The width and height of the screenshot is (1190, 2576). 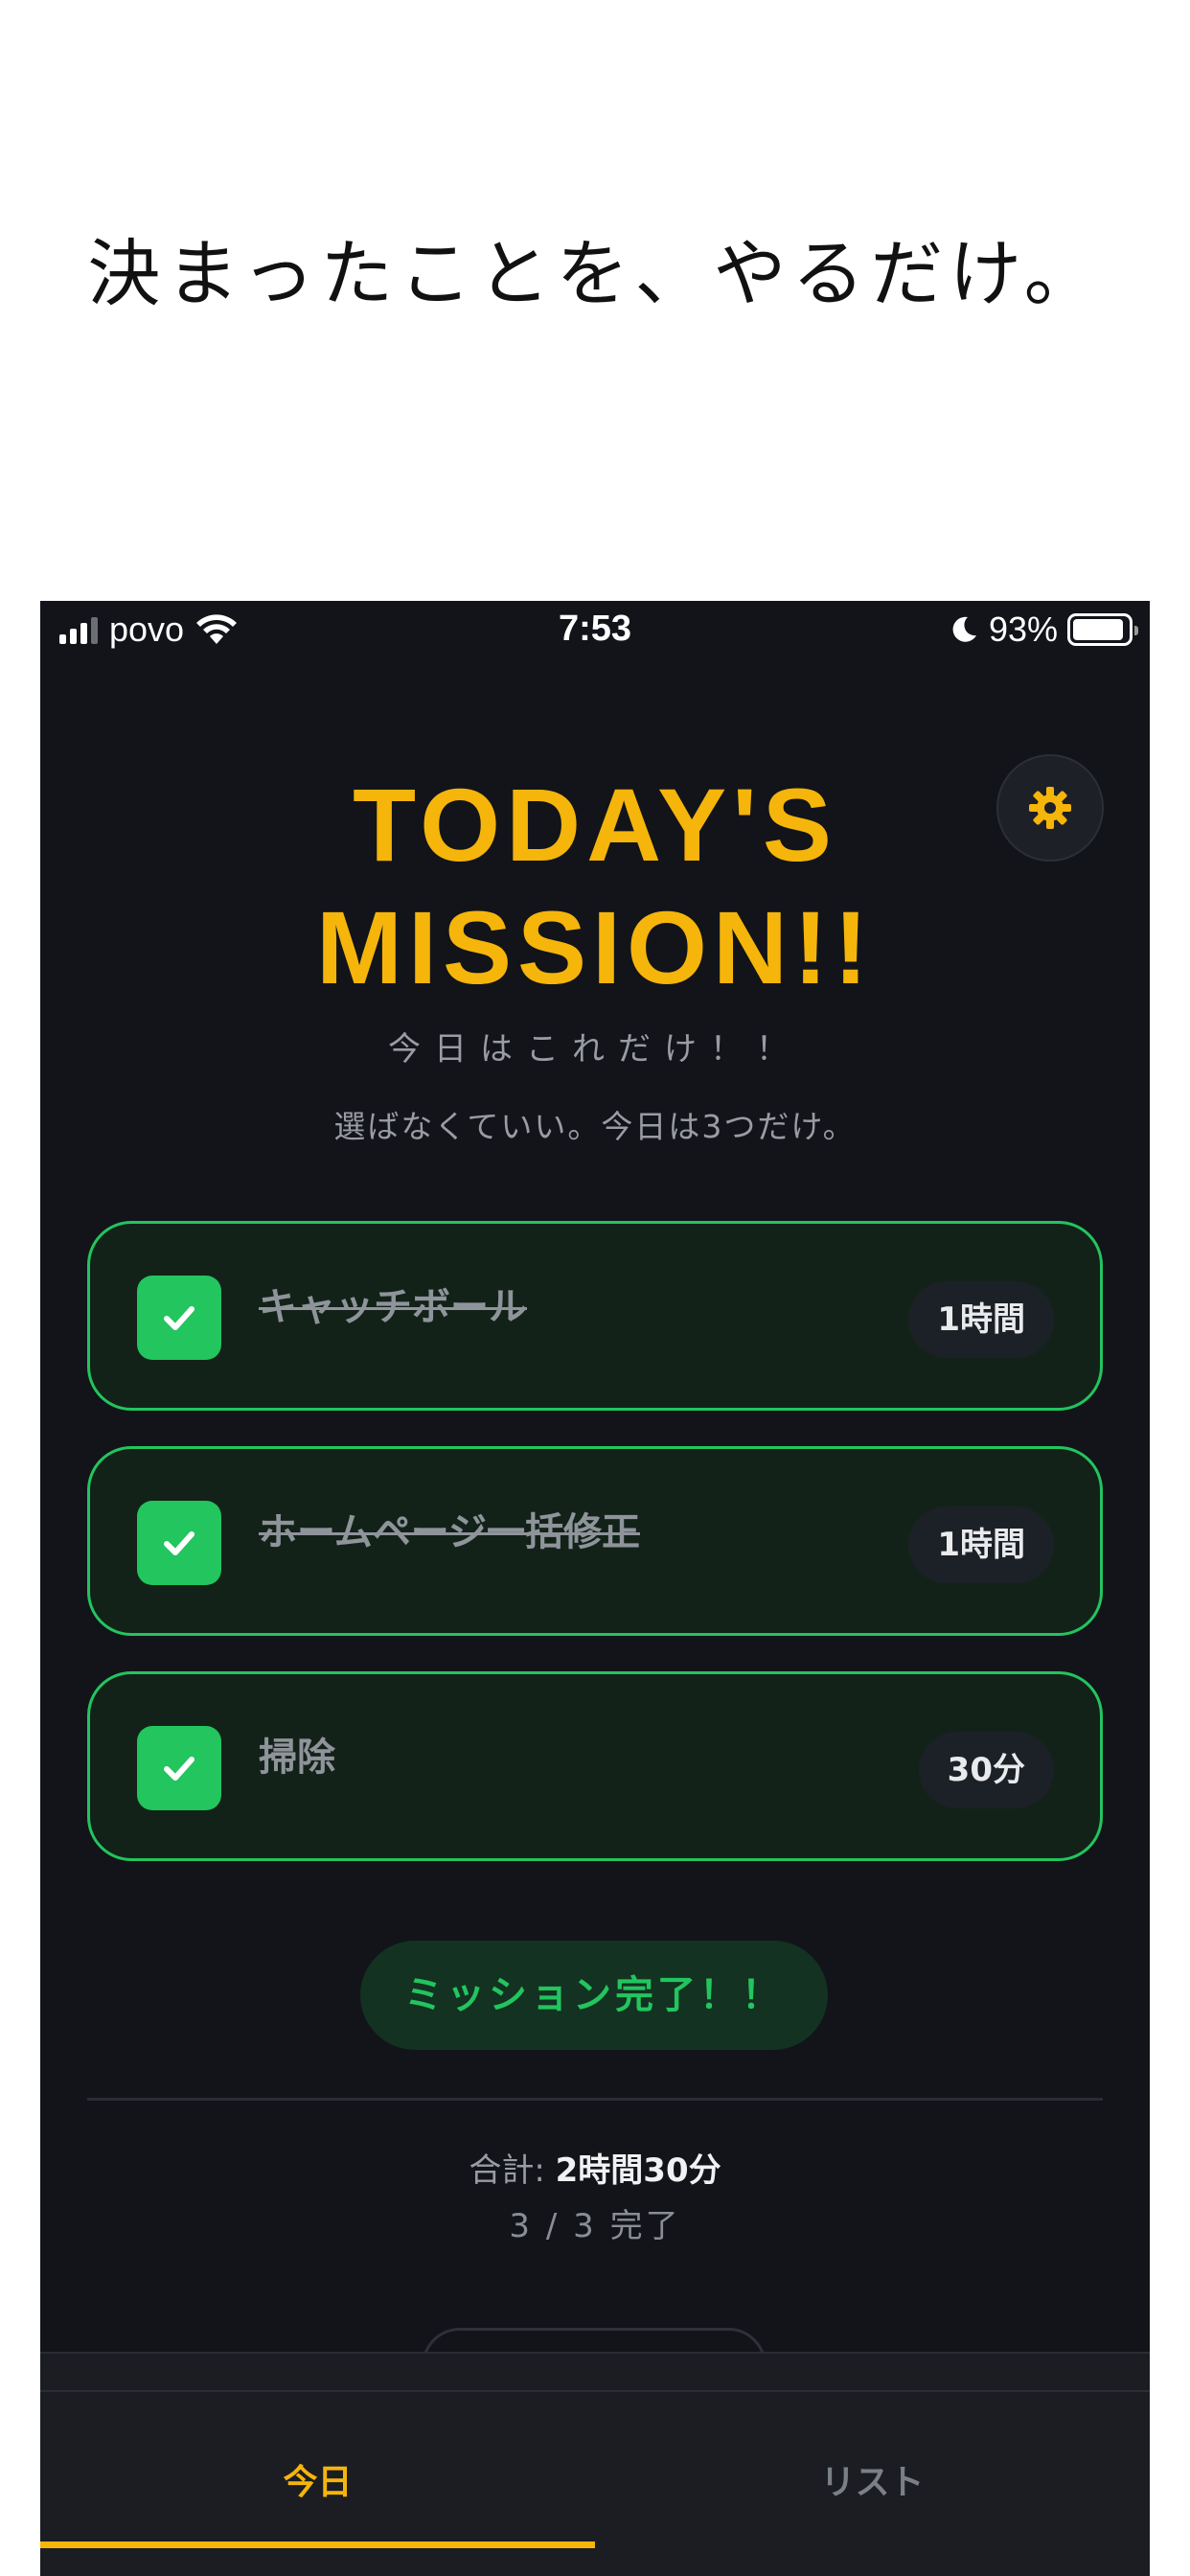 What do you see at coordinates (964, 629) in the screenshot?
I see `moon-icon` at bounding box center [964, 629].